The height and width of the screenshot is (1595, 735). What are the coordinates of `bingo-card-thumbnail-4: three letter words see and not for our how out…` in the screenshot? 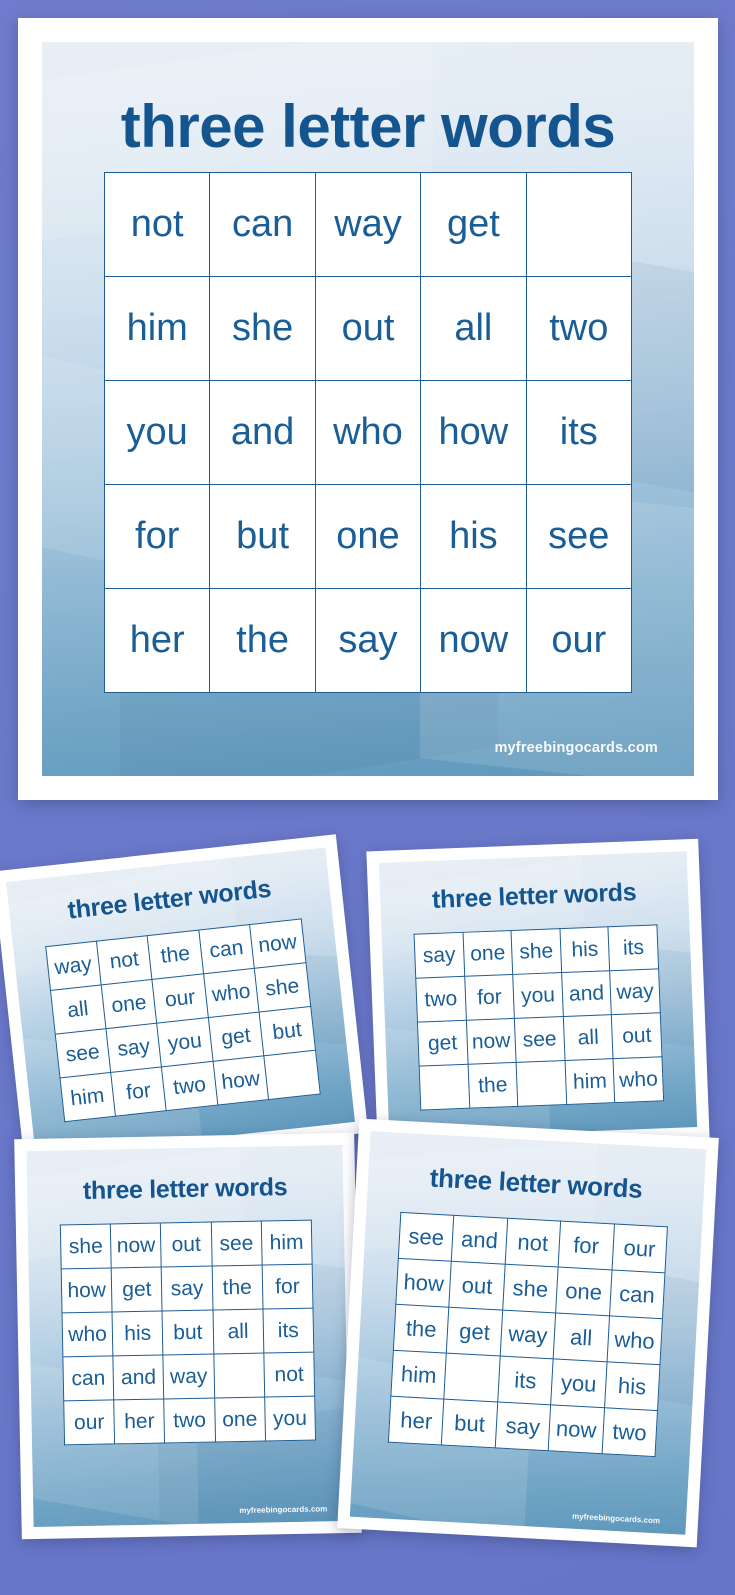 It's located at (528, 1333).